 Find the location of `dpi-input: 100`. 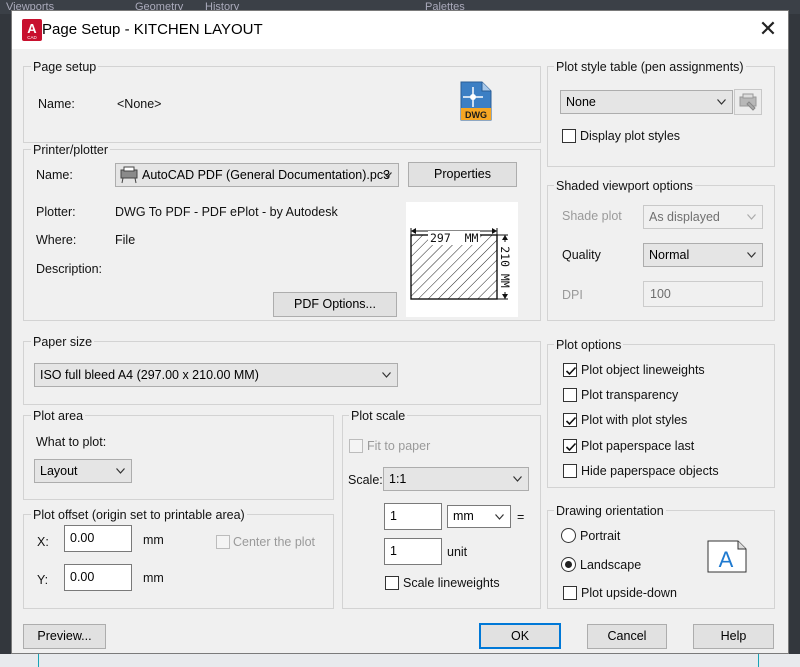

dpi-input: 100 is located at coordinates (703, 294).